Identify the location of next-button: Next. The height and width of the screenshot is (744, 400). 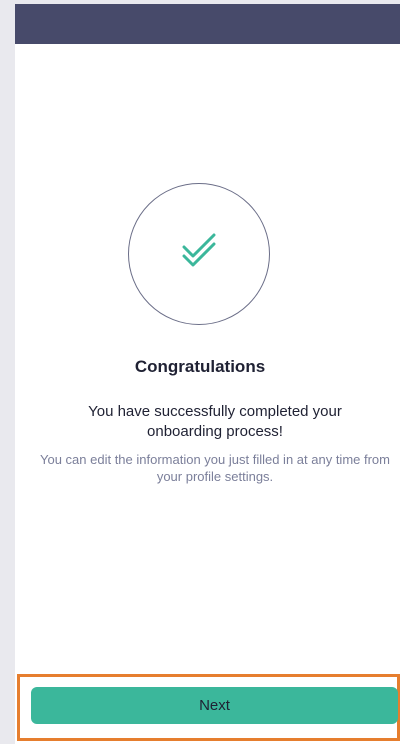
(214, 705).